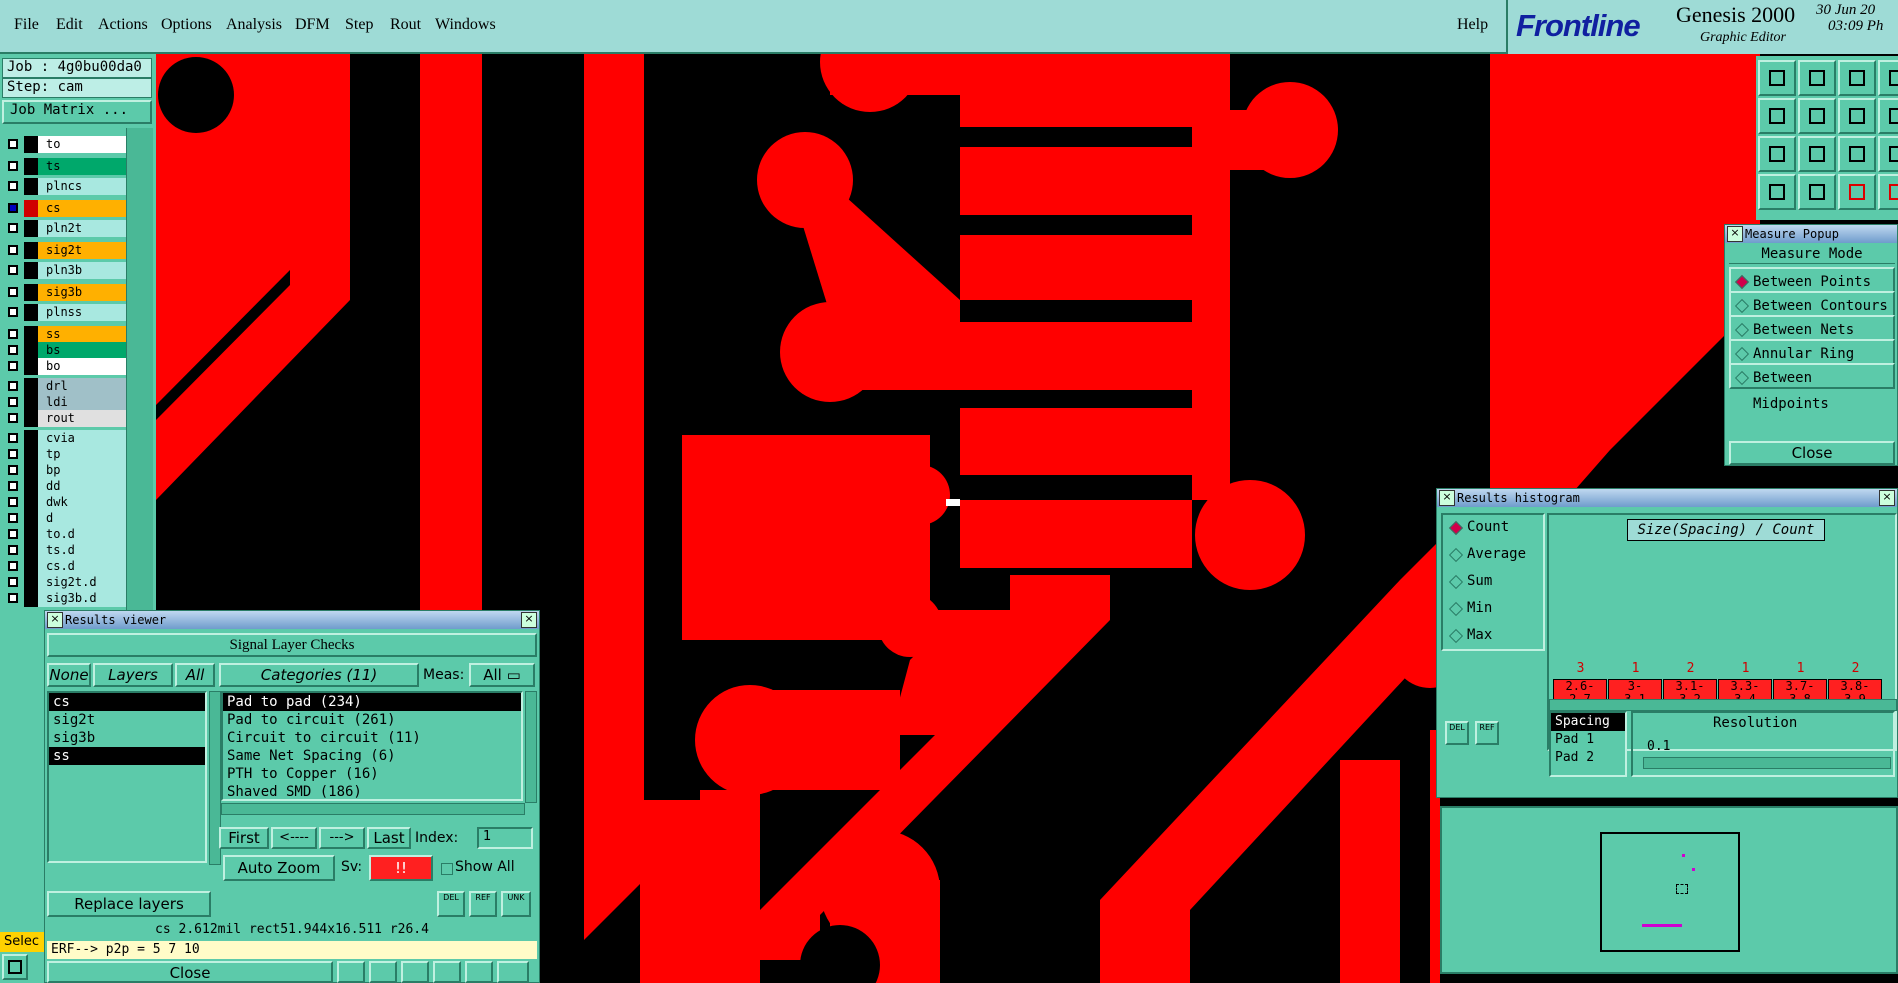 The image size is (1898, 983). I want to click on measure-option-2: Between Nets, so click(1812, 328).